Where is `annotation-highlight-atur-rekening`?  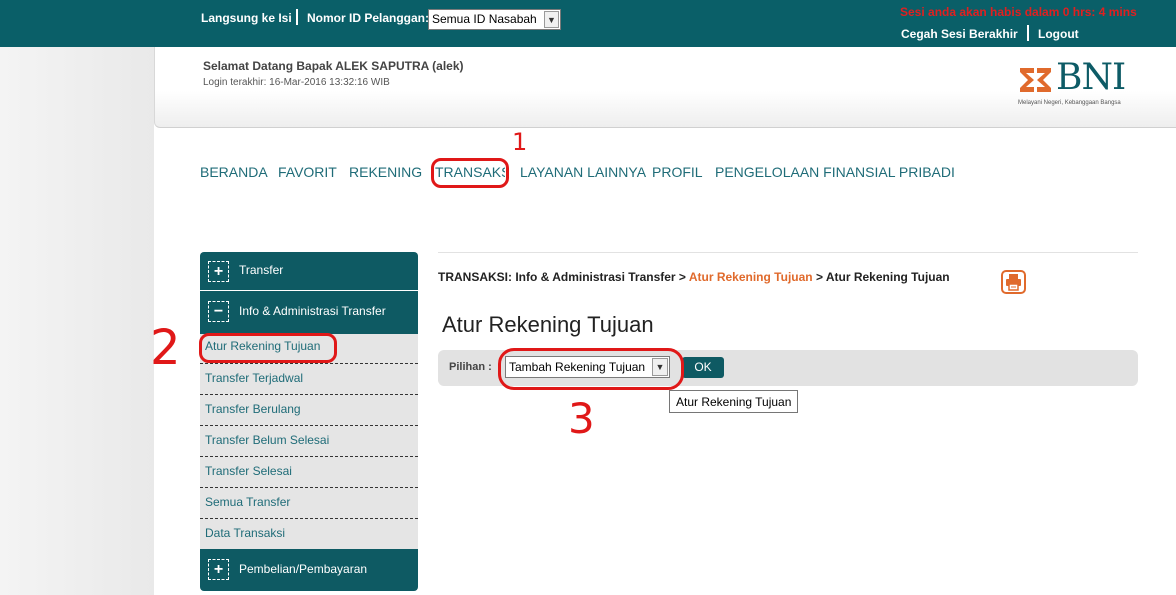
annotation-highlight-atur-rekening is located at coordinates (268, 348).